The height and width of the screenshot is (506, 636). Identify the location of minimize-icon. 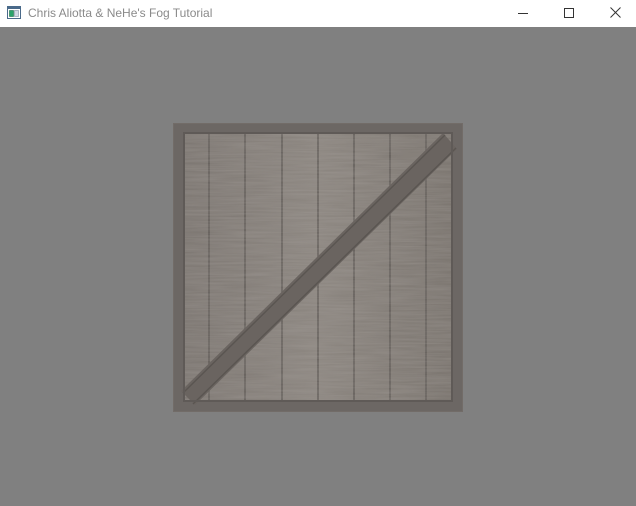
(523, 14).